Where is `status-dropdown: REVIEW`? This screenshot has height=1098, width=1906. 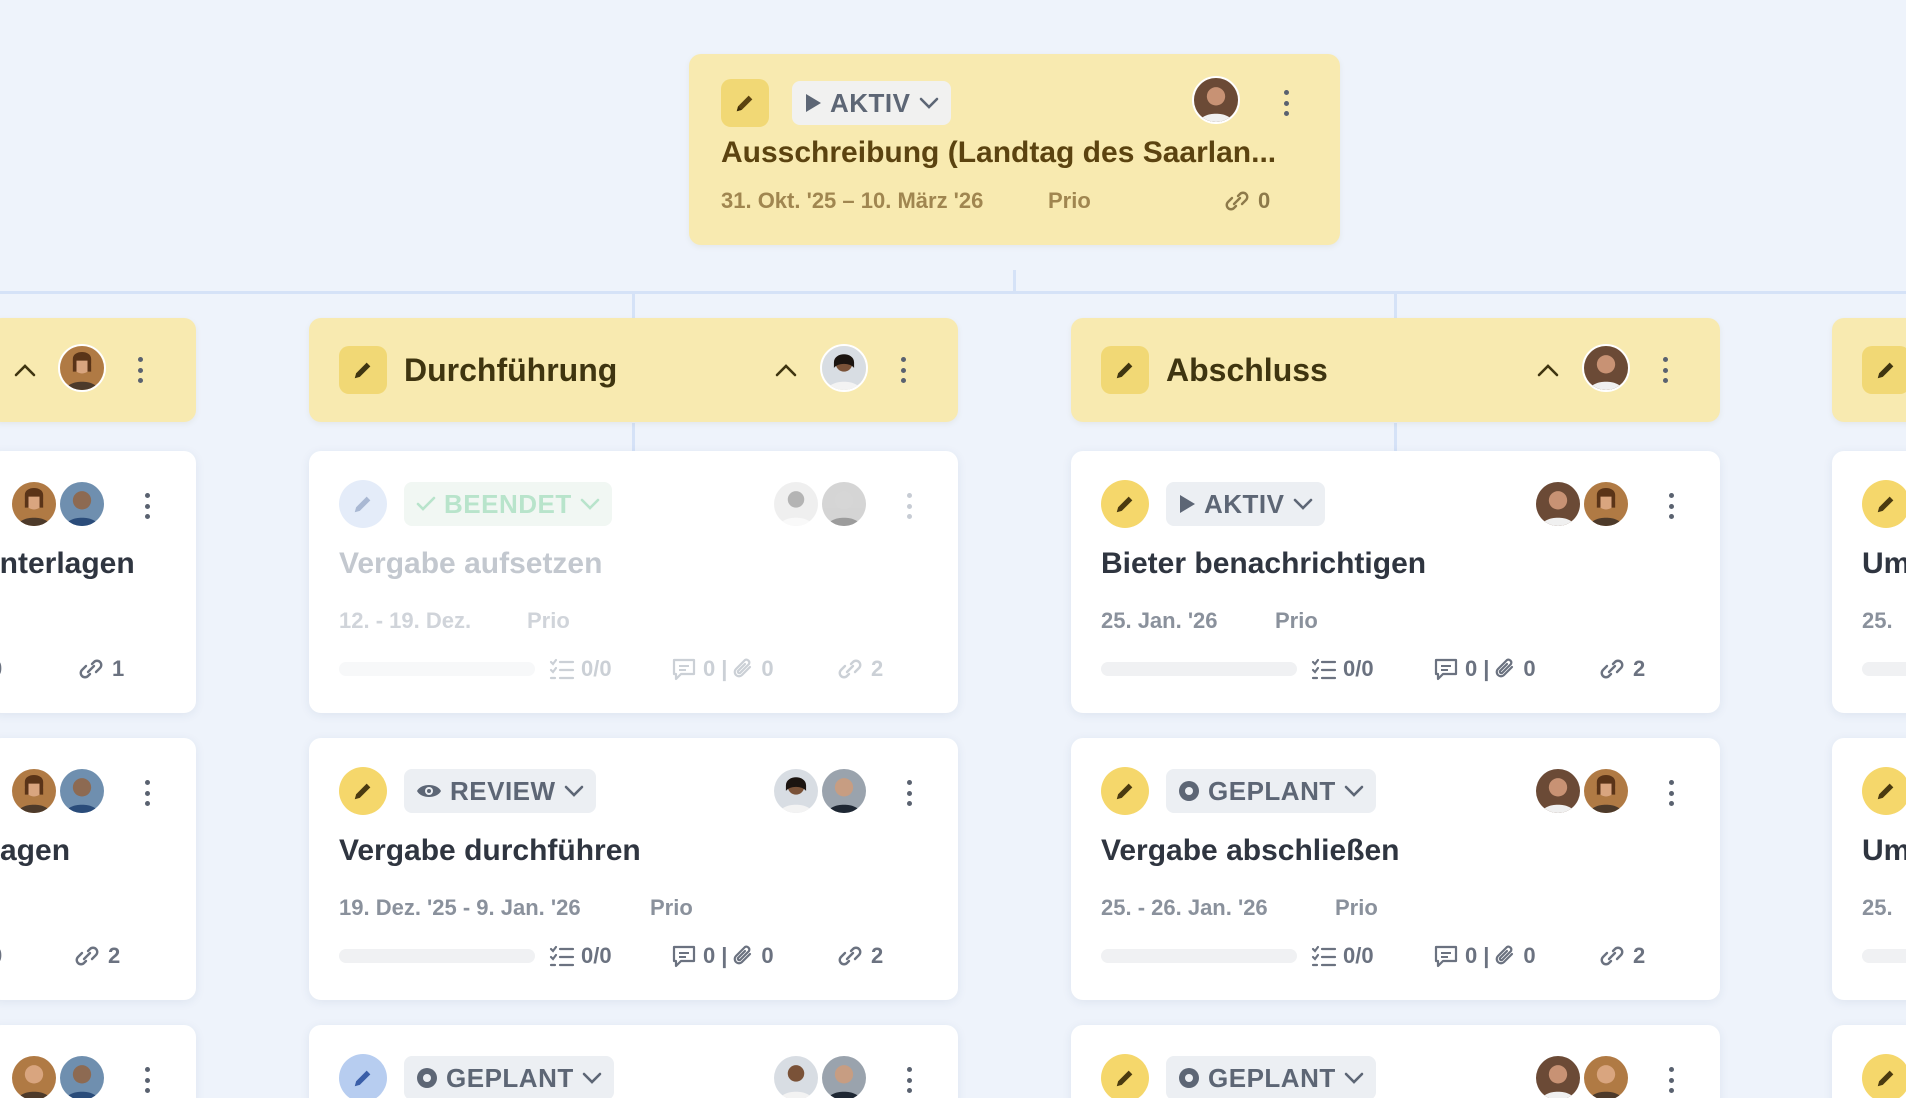 status-dropdown: REVIEW is located at coordinates (500, 791).